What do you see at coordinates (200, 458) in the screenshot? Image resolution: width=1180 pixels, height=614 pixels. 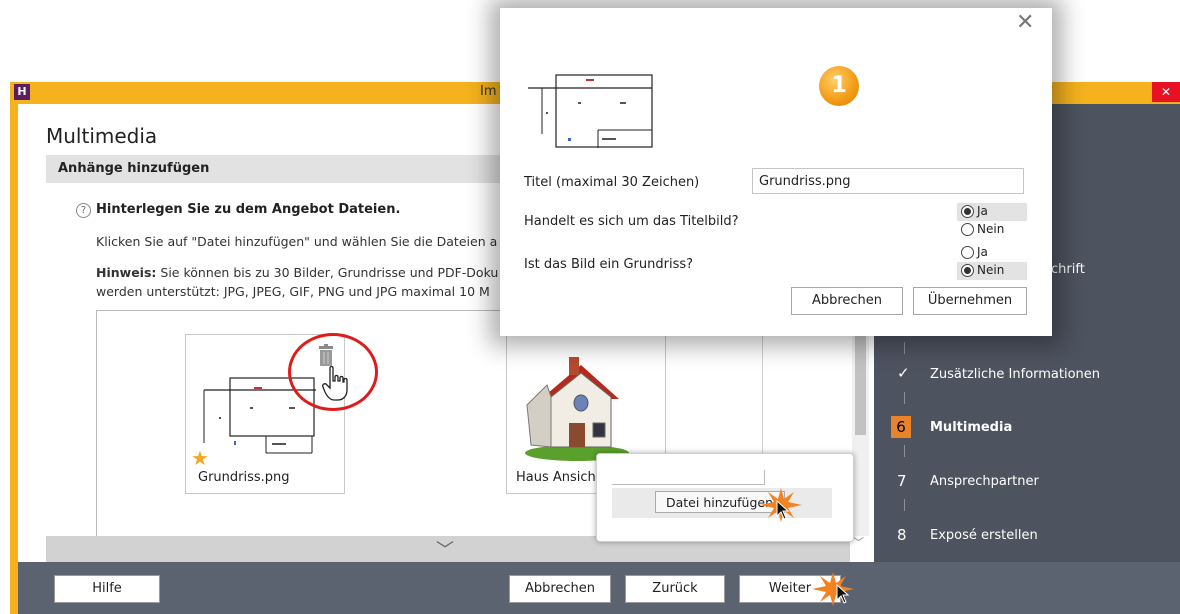 I see `star-icon: ★` at bounding box center [200, 458].